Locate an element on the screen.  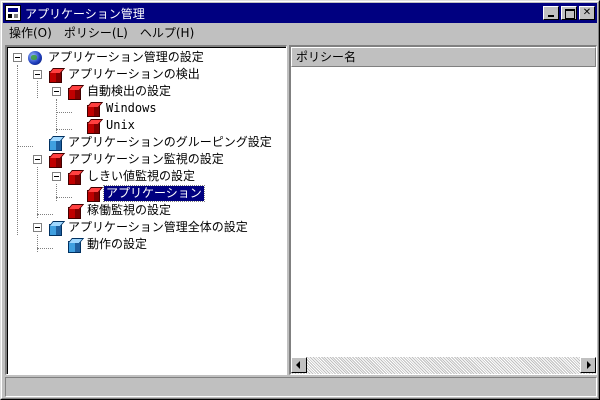
tree-node-label: しきい値監視の設定 is located at coordinates (141, 176).